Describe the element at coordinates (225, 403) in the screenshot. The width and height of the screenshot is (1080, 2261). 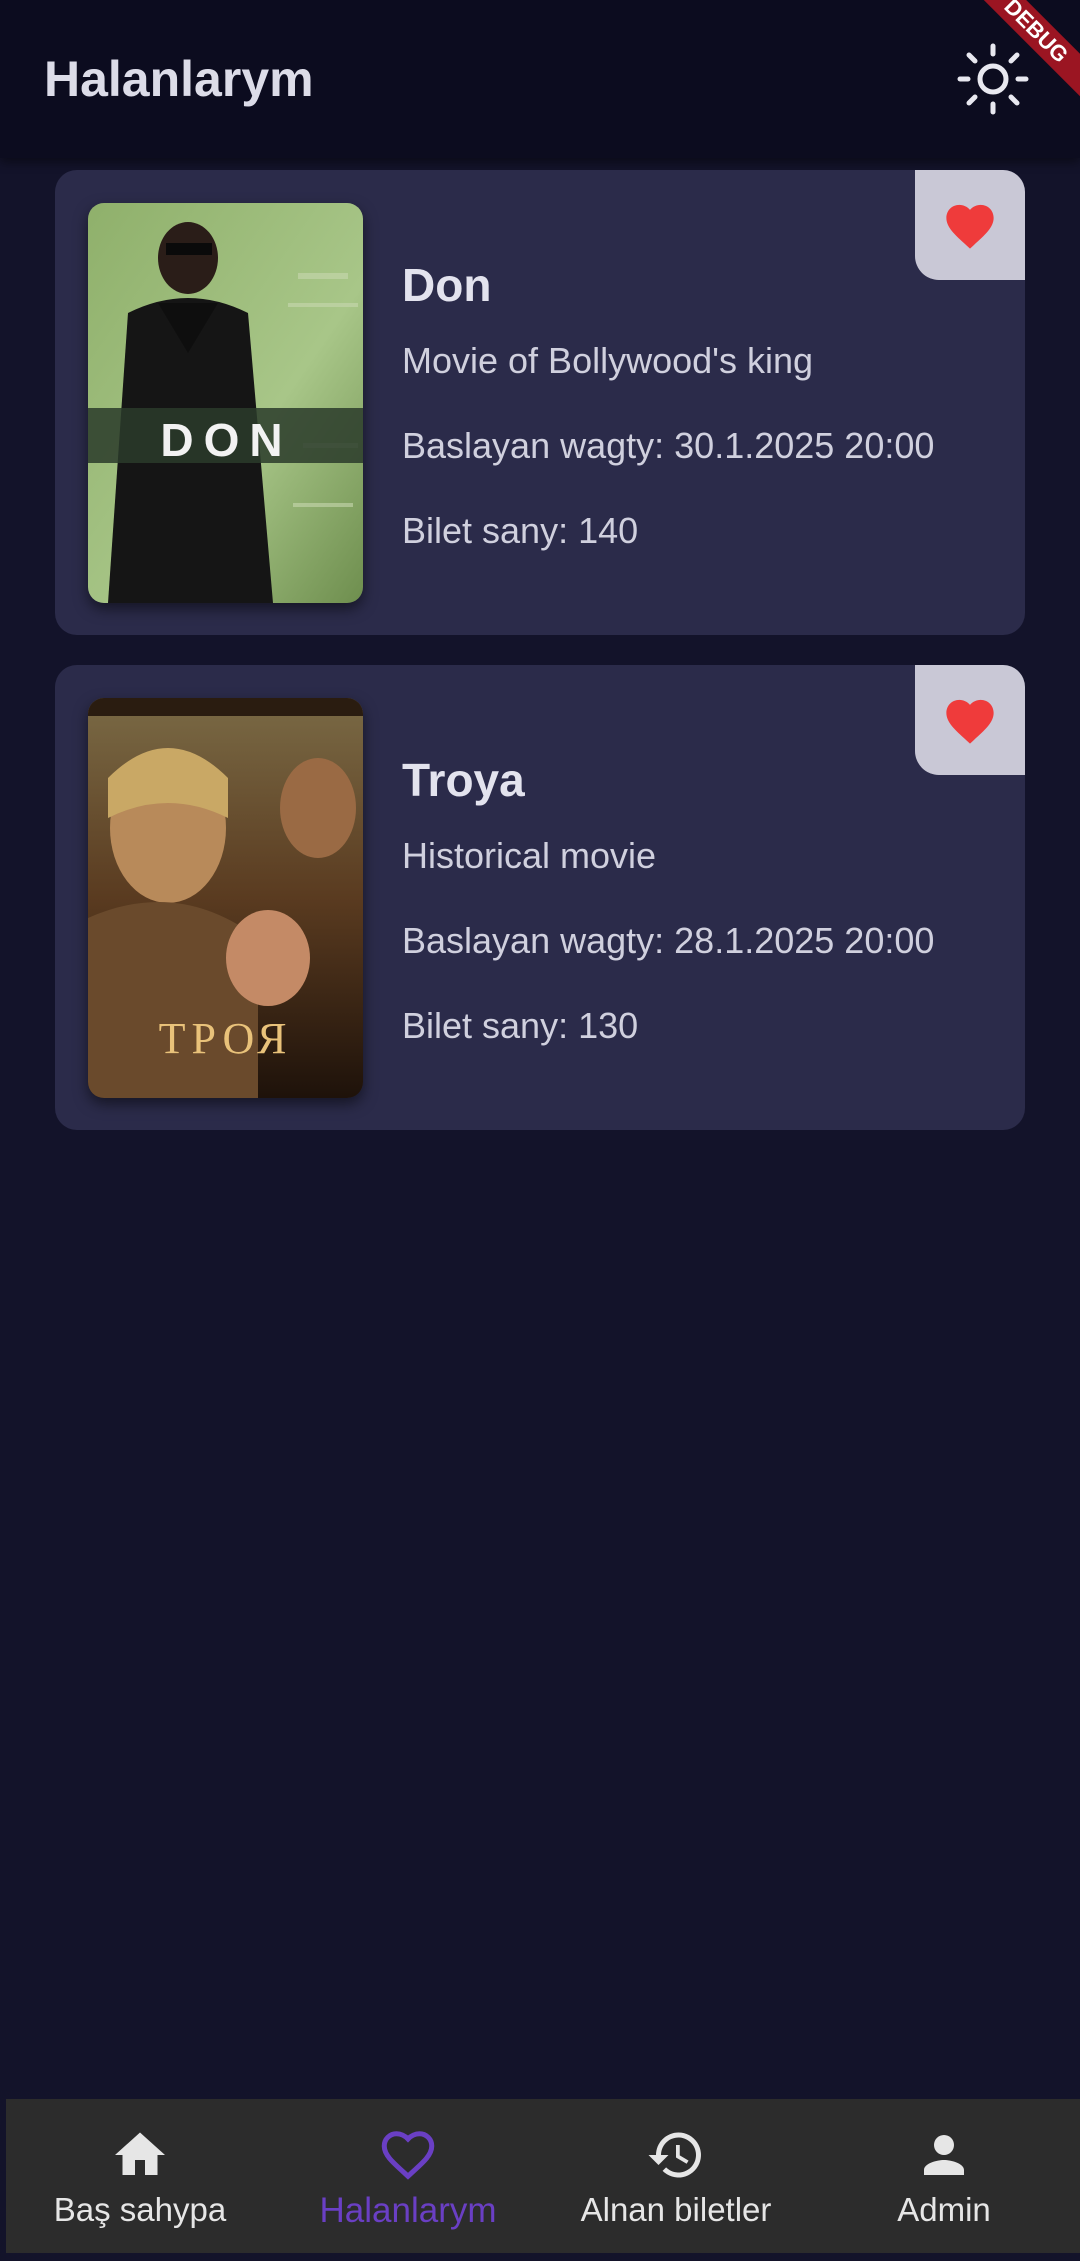
I see `movie-poster: DON` at that location.